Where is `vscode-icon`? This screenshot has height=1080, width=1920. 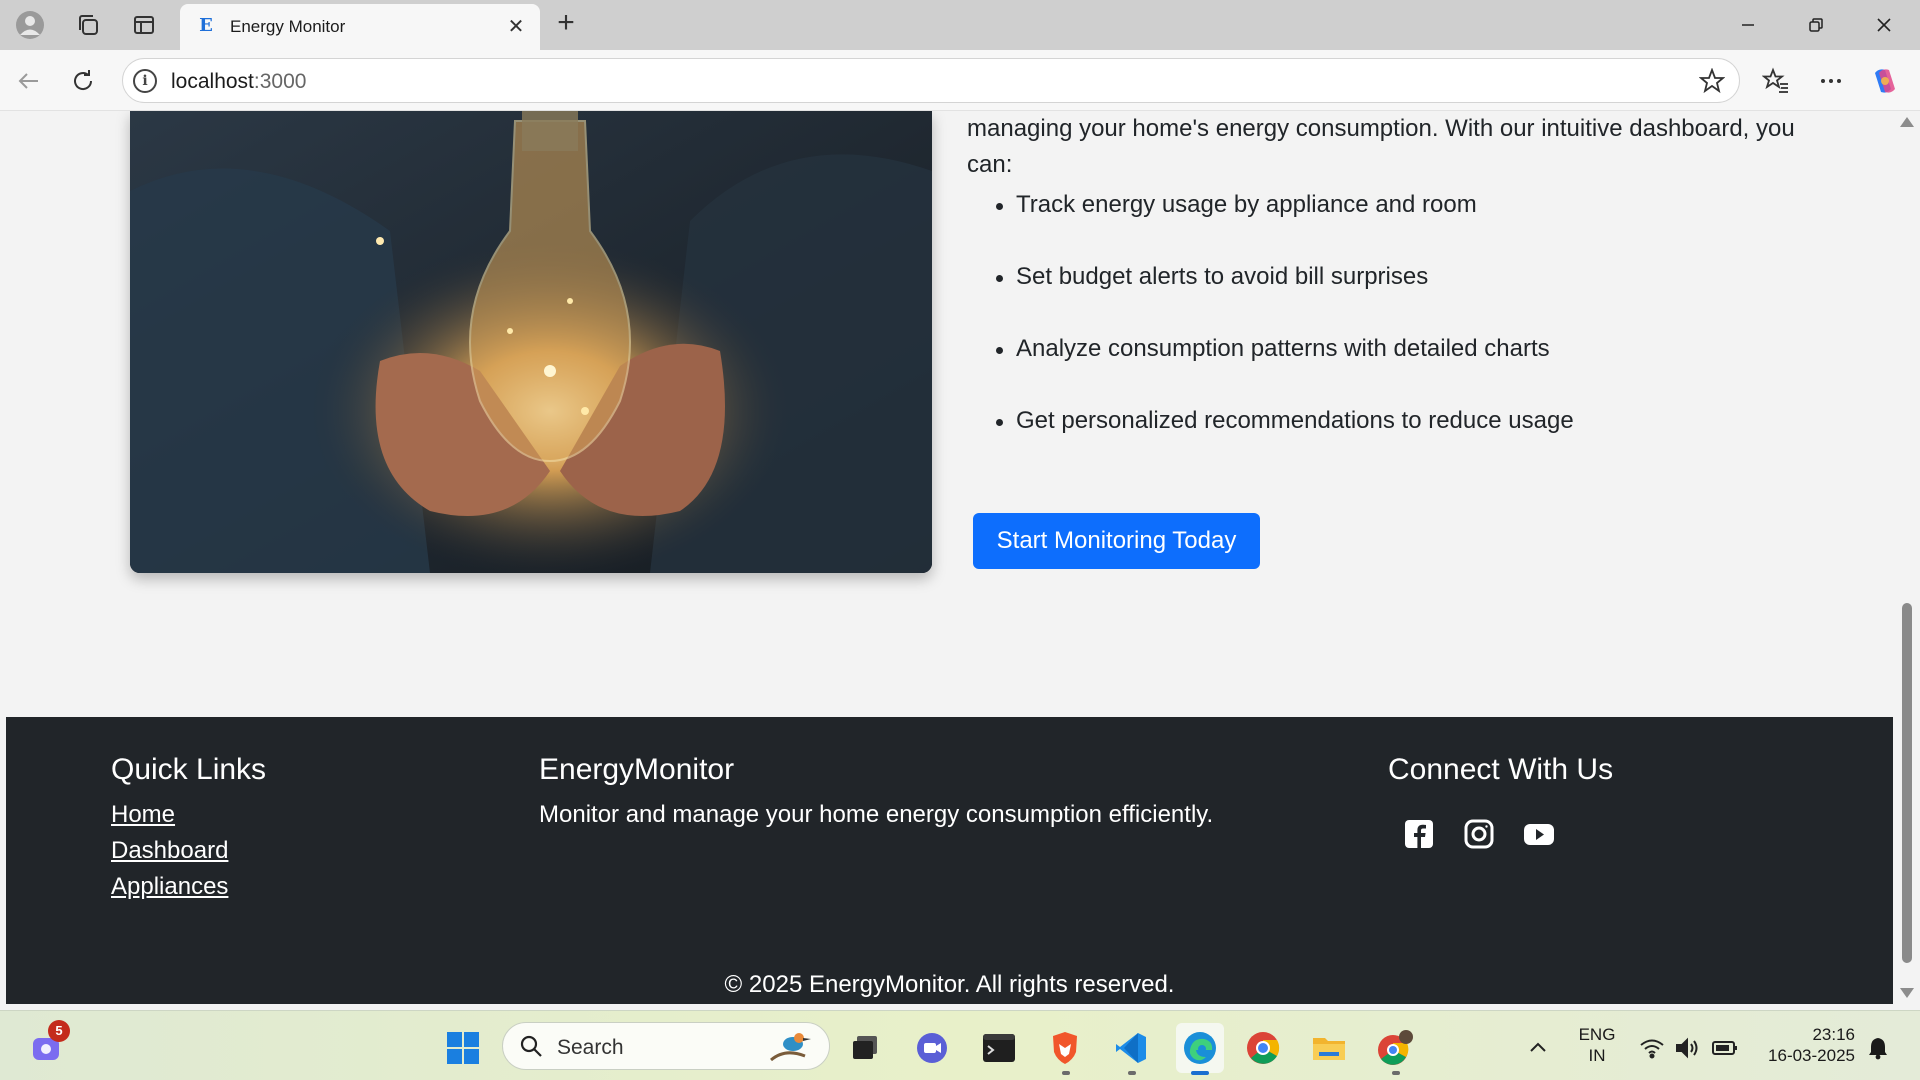
vscode-icon is located at coordinates (1131, 1048).